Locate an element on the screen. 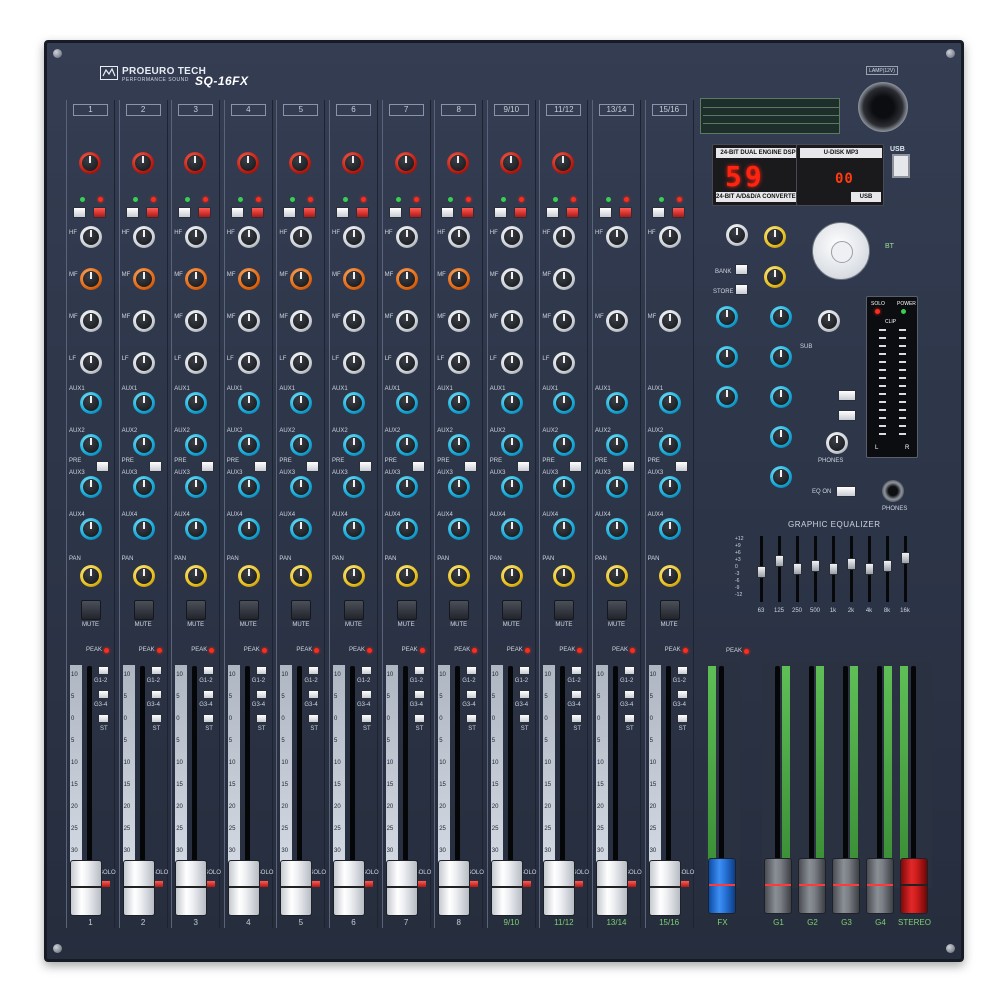 The height and width of the screenshot is (1000, 1000). usb-port: USB is located at coordinates (901, 166).